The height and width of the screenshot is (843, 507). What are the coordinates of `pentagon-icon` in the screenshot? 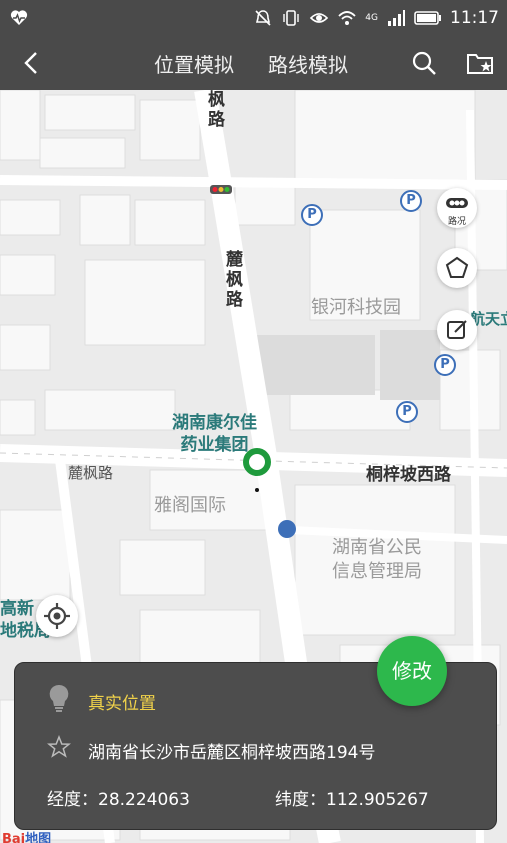 It's located at (457, 267).